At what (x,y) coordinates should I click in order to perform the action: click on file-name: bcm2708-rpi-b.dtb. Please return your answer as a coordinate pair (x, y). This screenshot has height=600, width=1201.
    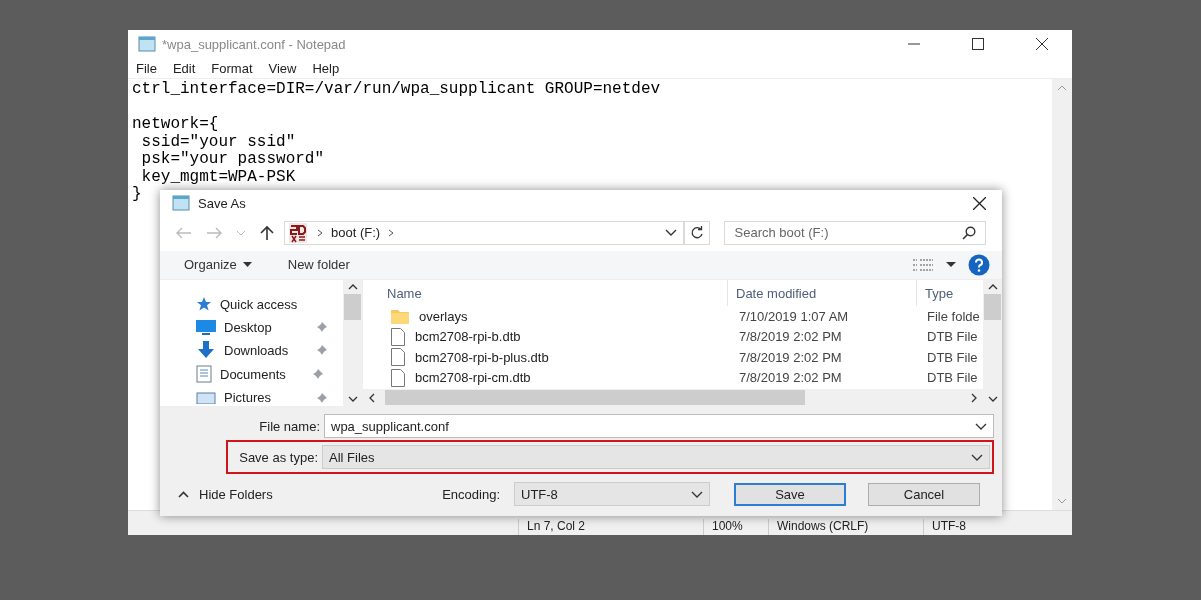
    Looking at the image, I should click on (468, 337).